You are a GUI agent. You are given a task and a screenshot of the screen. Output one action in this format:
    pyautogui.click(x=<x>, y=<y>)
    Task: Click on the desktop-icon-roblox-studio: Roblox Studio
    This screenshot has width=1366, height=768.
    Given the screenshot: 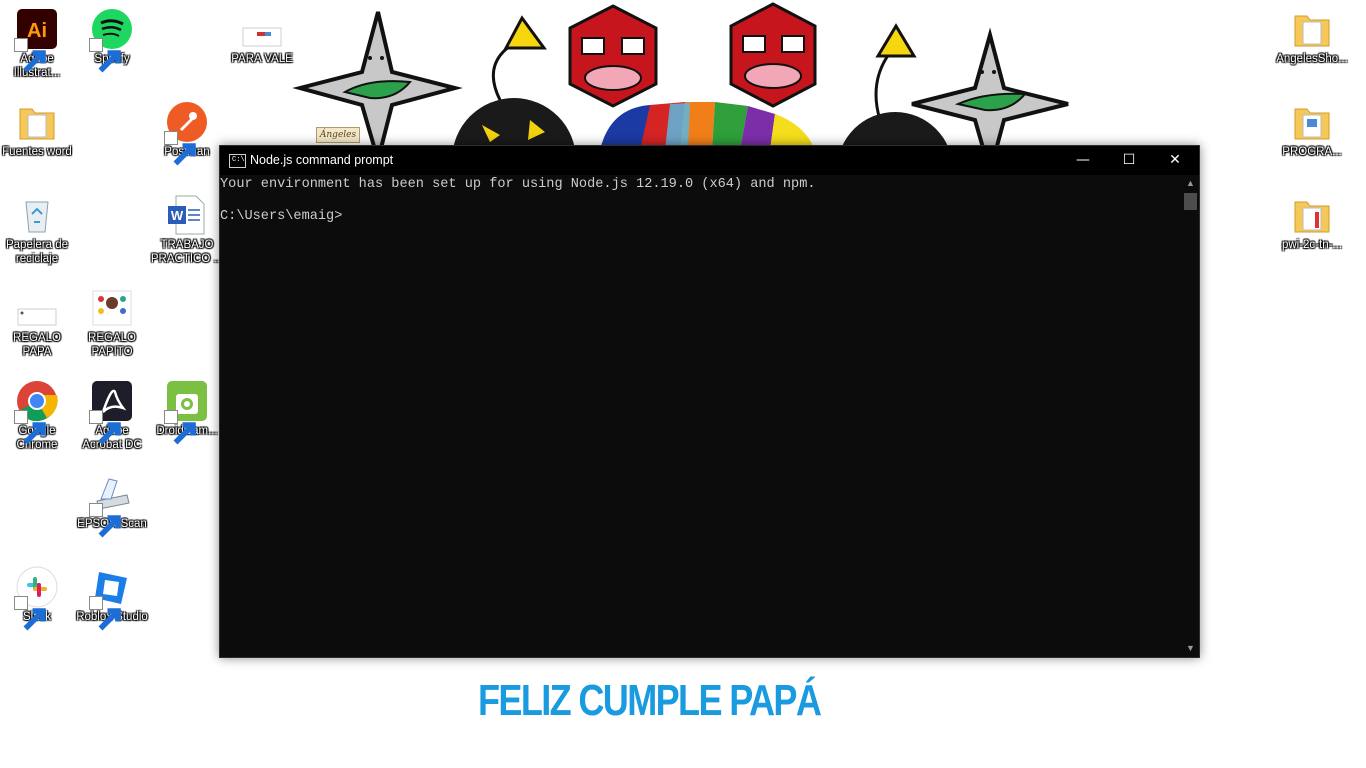 What is the action you would take?
    pyautogui.click(x=112, y=595)
    